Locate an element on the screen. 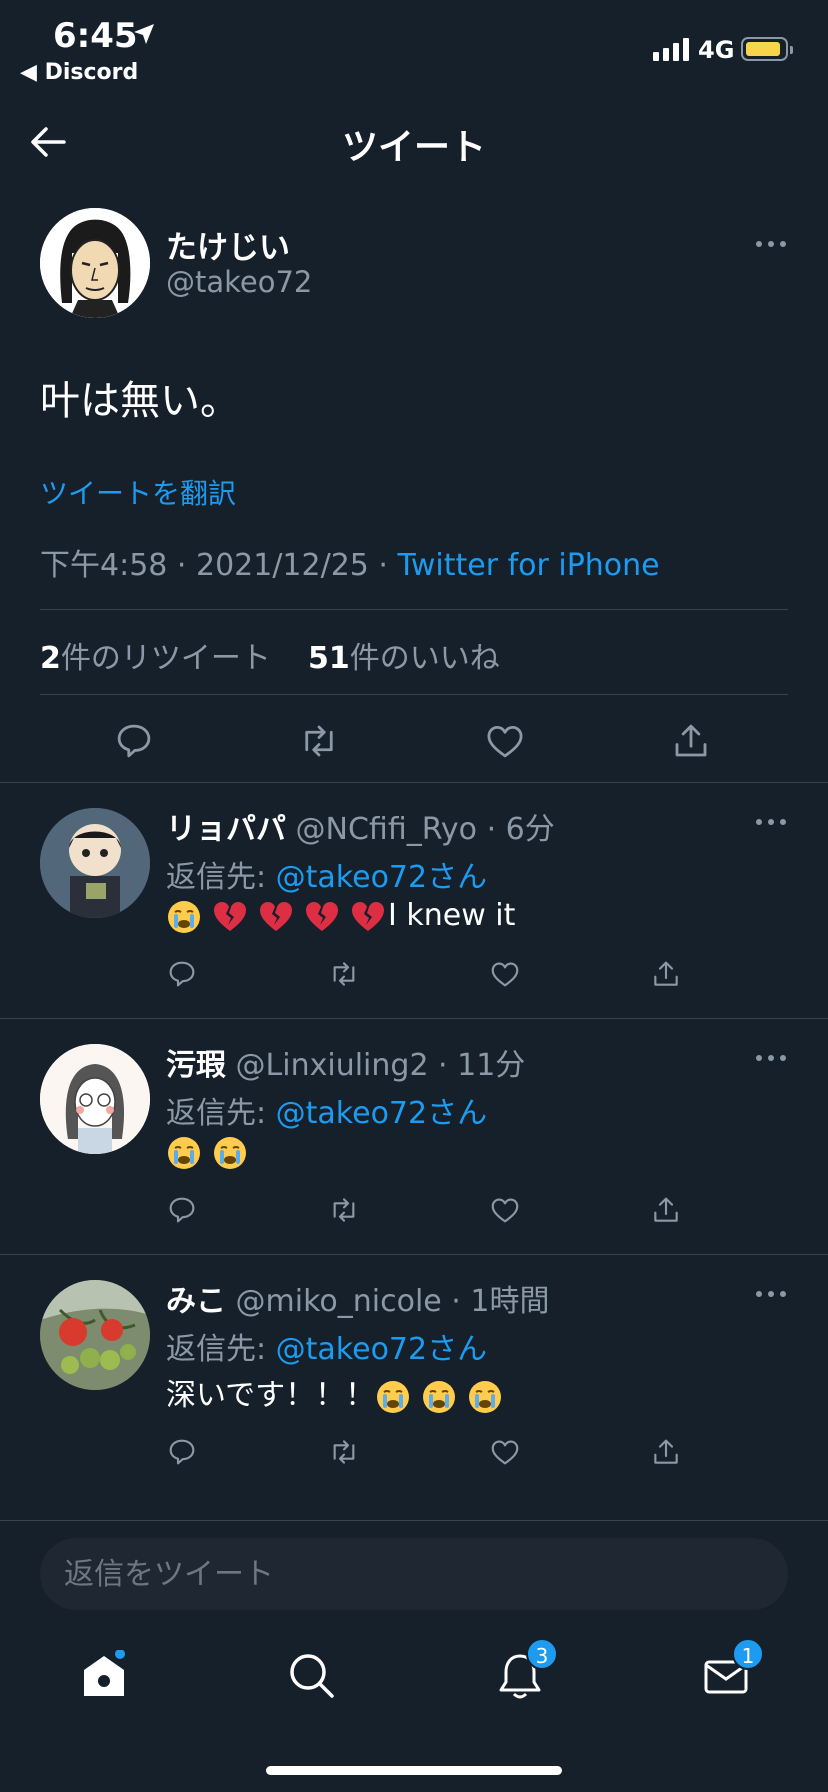 The height and width of the screenshot is (1792, 828). messages-badge: 1 is located at coordinates (748, 1654).